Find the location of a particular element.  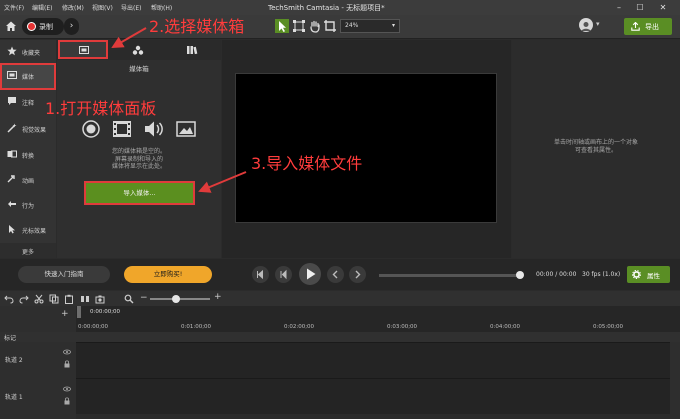

zoom-select: 24% ▾ is located at coordinates (370, 26).